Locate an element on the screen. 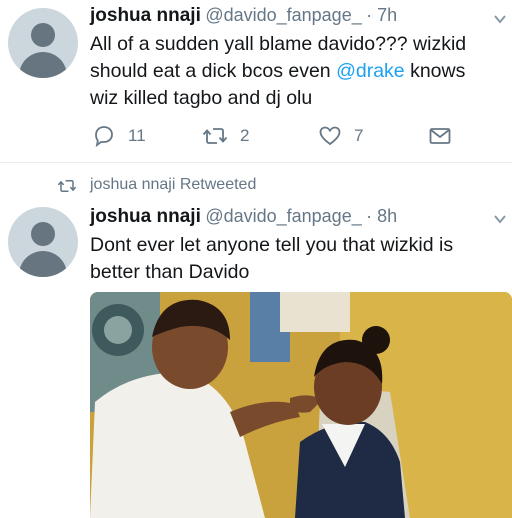 The image size is (512, 518). like-button: 7 is located at coordinates (340, 136).